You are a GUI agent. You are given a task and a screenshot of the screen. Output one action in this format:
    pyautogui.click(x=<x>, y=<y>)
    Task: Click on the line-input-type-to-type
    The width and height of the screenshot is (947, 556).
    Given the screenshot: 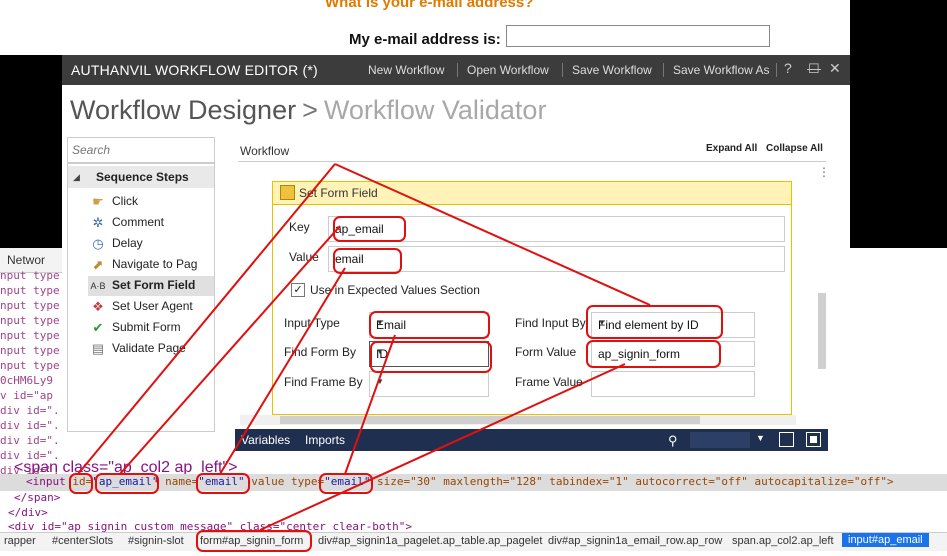 What is the action you would take?
    pyautogui.click(x=370, y=404)
    